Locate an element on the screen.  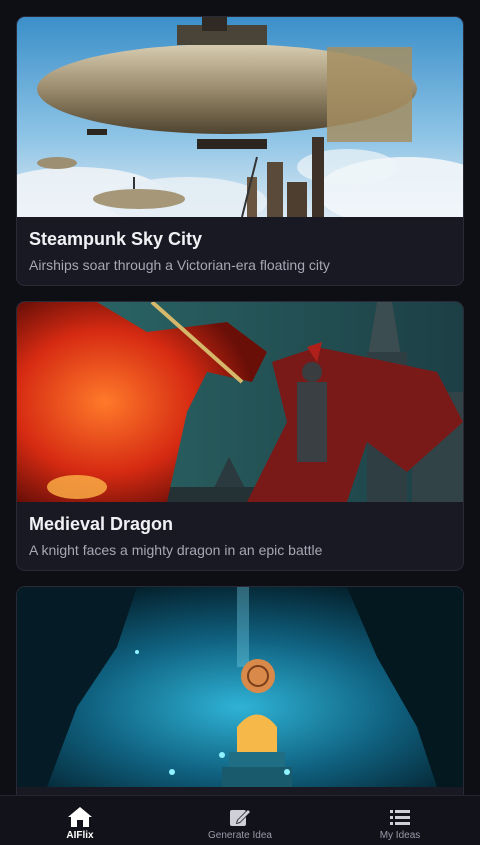
nav-item-aiflix: AIFlix is located at coordinates (80, 820).